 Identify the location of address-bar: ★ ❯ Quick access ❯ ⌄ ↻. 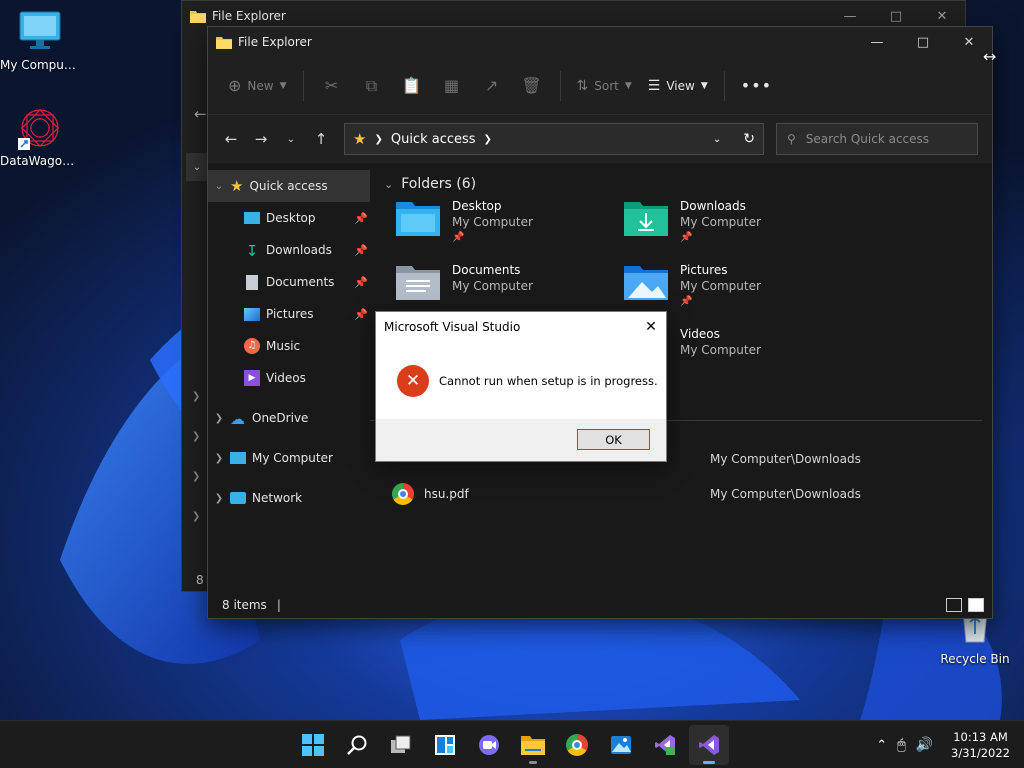
(554, 139).